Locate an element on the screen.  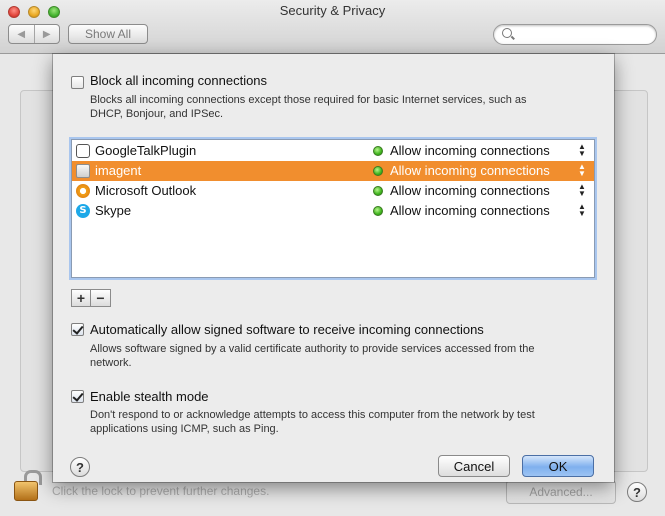
ok-button: OK is located at coordinates (558, 466).